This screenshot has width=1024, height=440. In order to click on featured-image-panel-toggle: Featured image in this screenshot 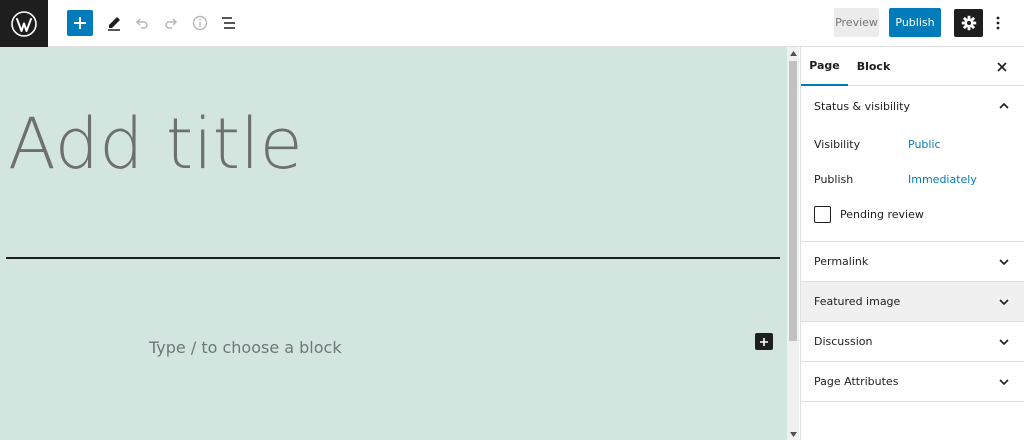, I will do `click(912, 302)`.